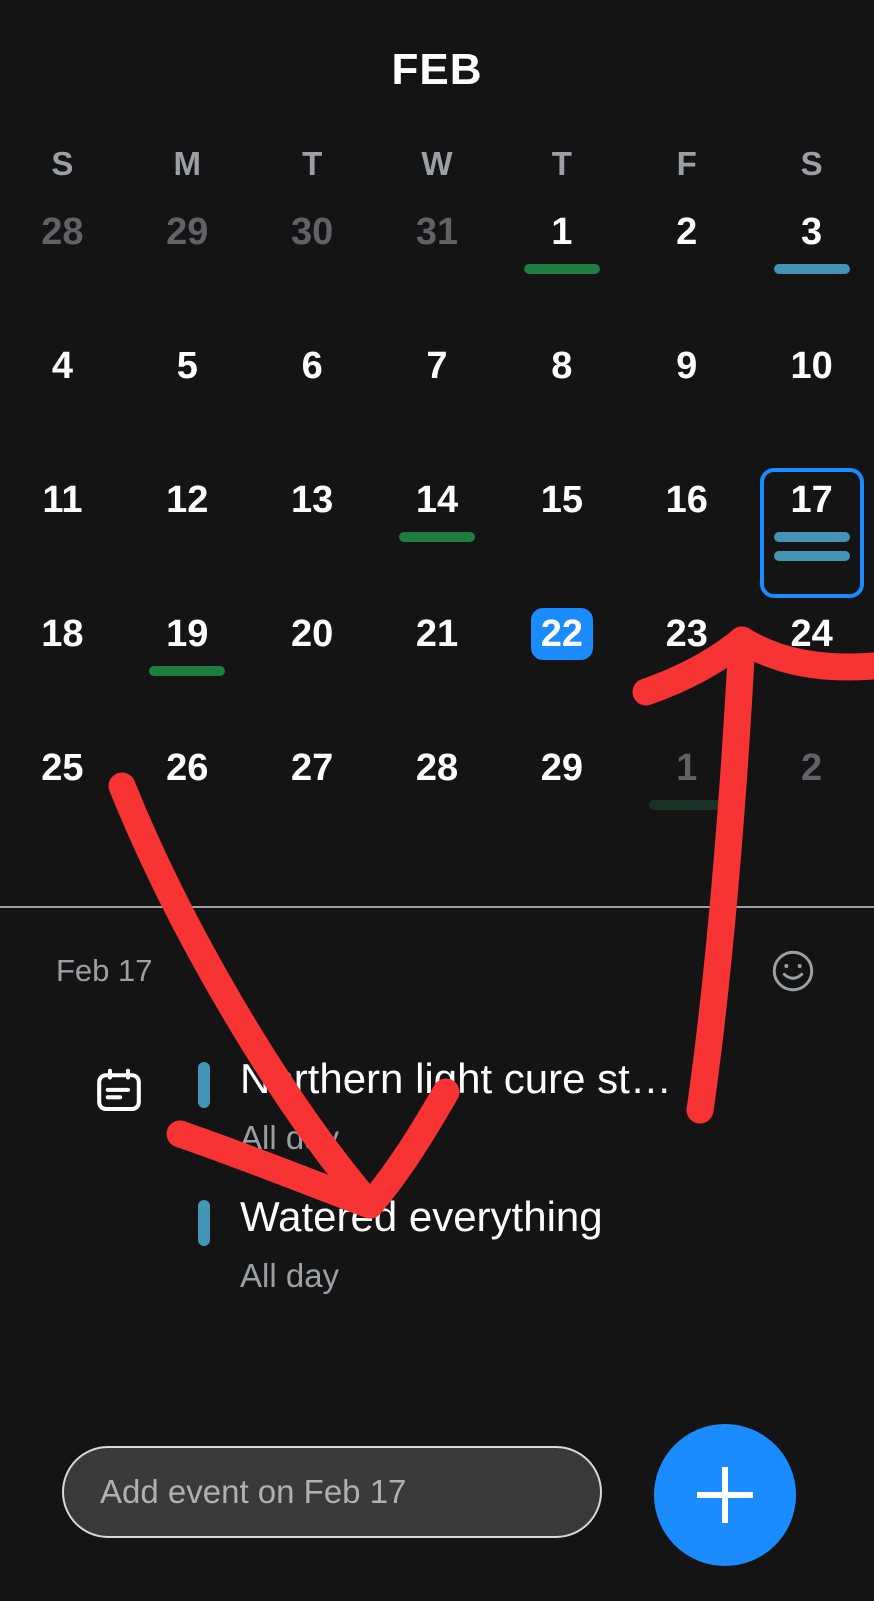  What do you see at coordinates (687, 366) in the screenshot?
I see `day-number: 9` at bounding box center [687, 366].